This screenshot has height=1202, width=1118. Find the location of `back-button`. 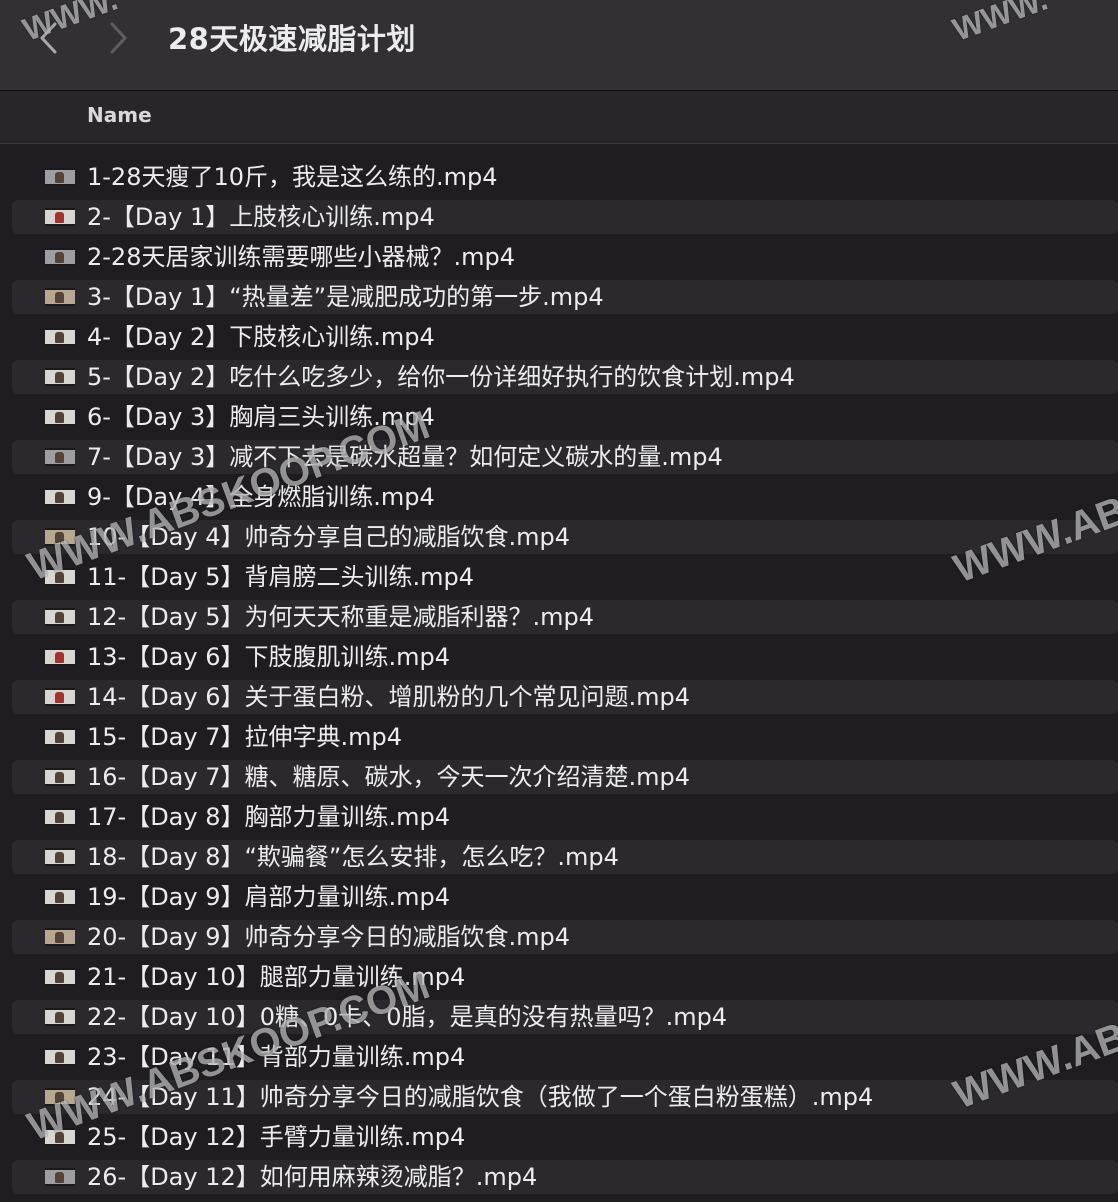

back-button is located at coordinates (48, 38).